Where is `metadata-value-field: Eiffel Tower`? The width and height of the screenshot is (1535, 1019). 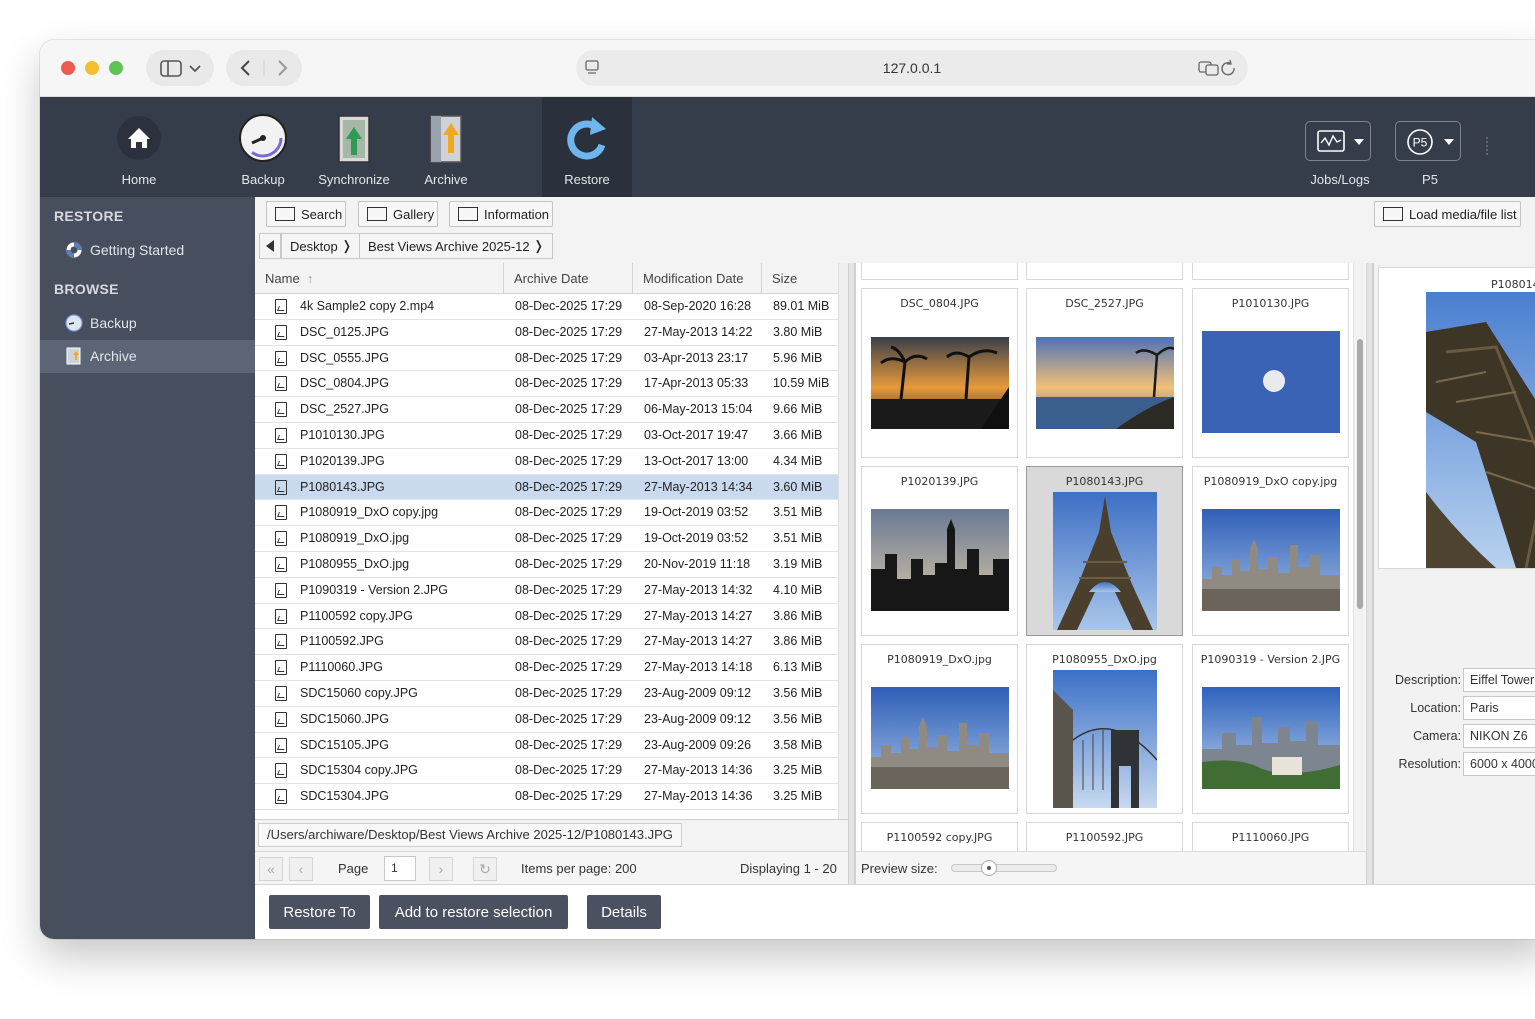 metadata-value-field: Eiffel Tower is located at coordinates (1499, 680).